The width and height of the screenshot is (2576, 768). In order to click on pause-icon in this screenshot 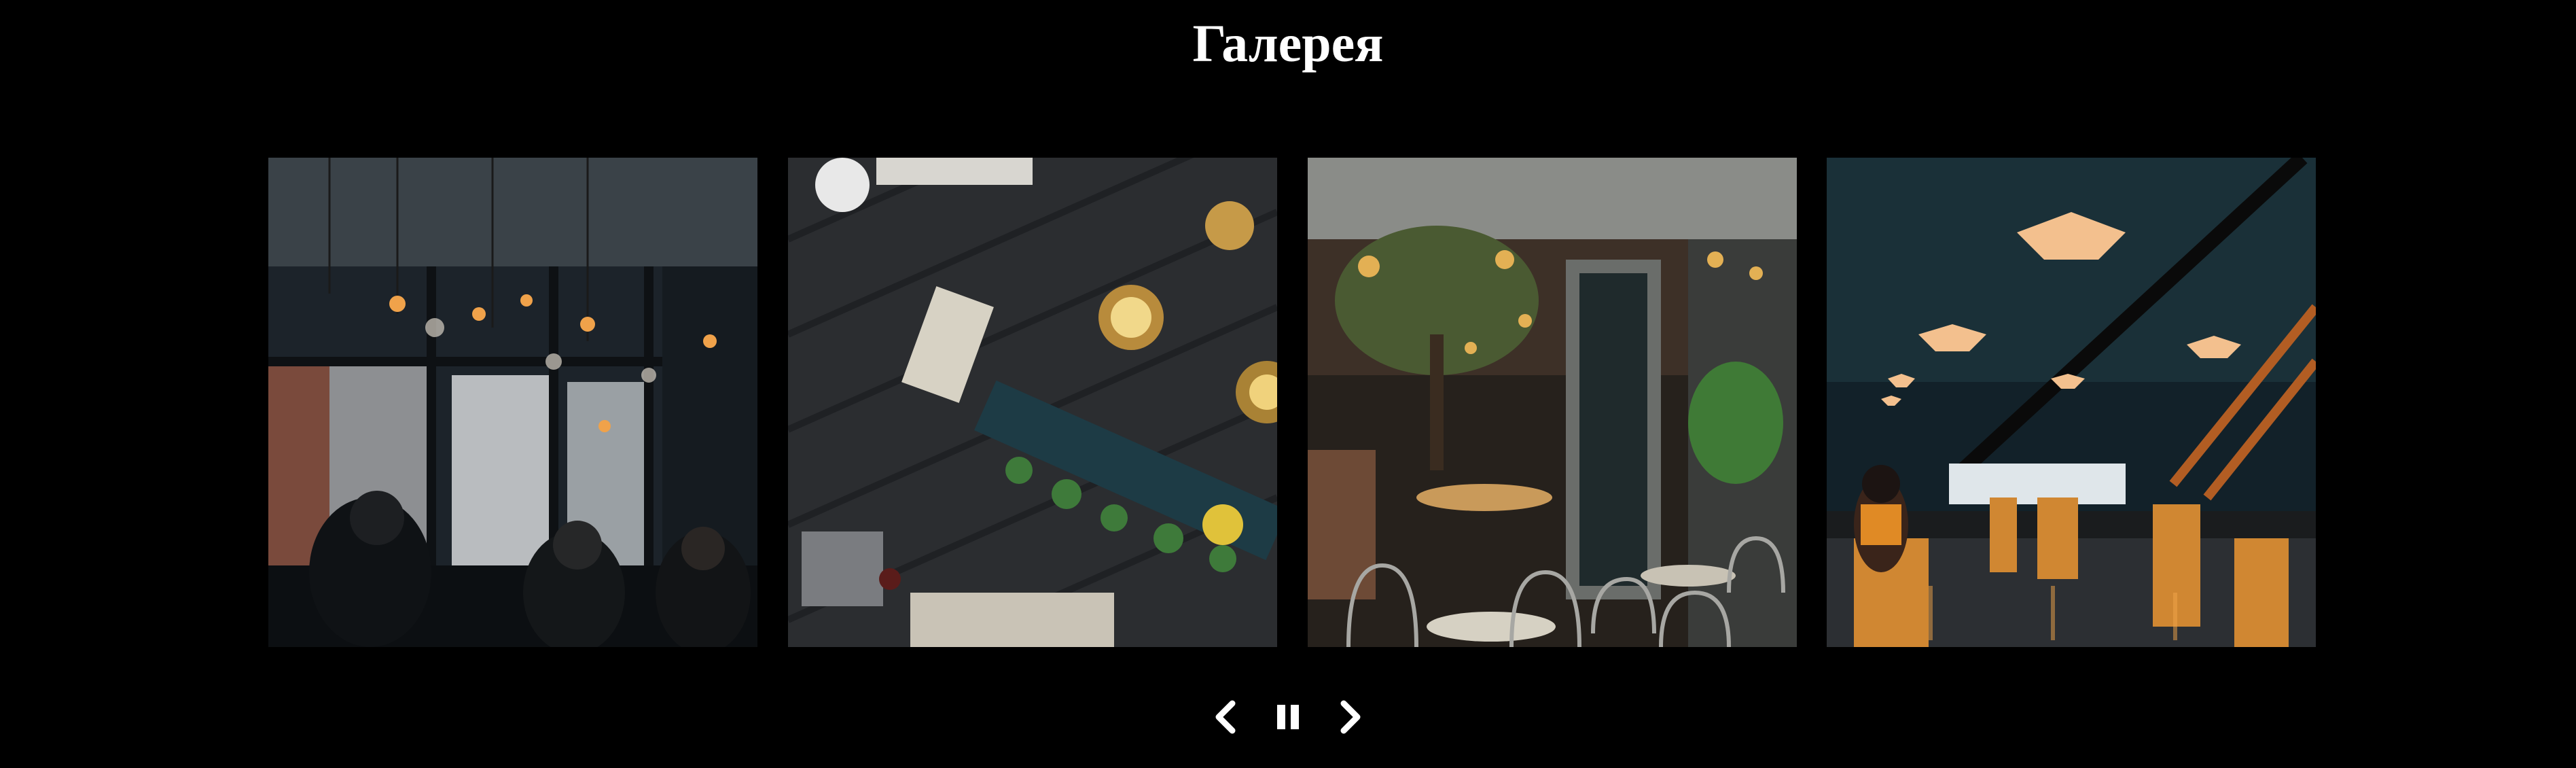, I will do `click(1288, 717)`.